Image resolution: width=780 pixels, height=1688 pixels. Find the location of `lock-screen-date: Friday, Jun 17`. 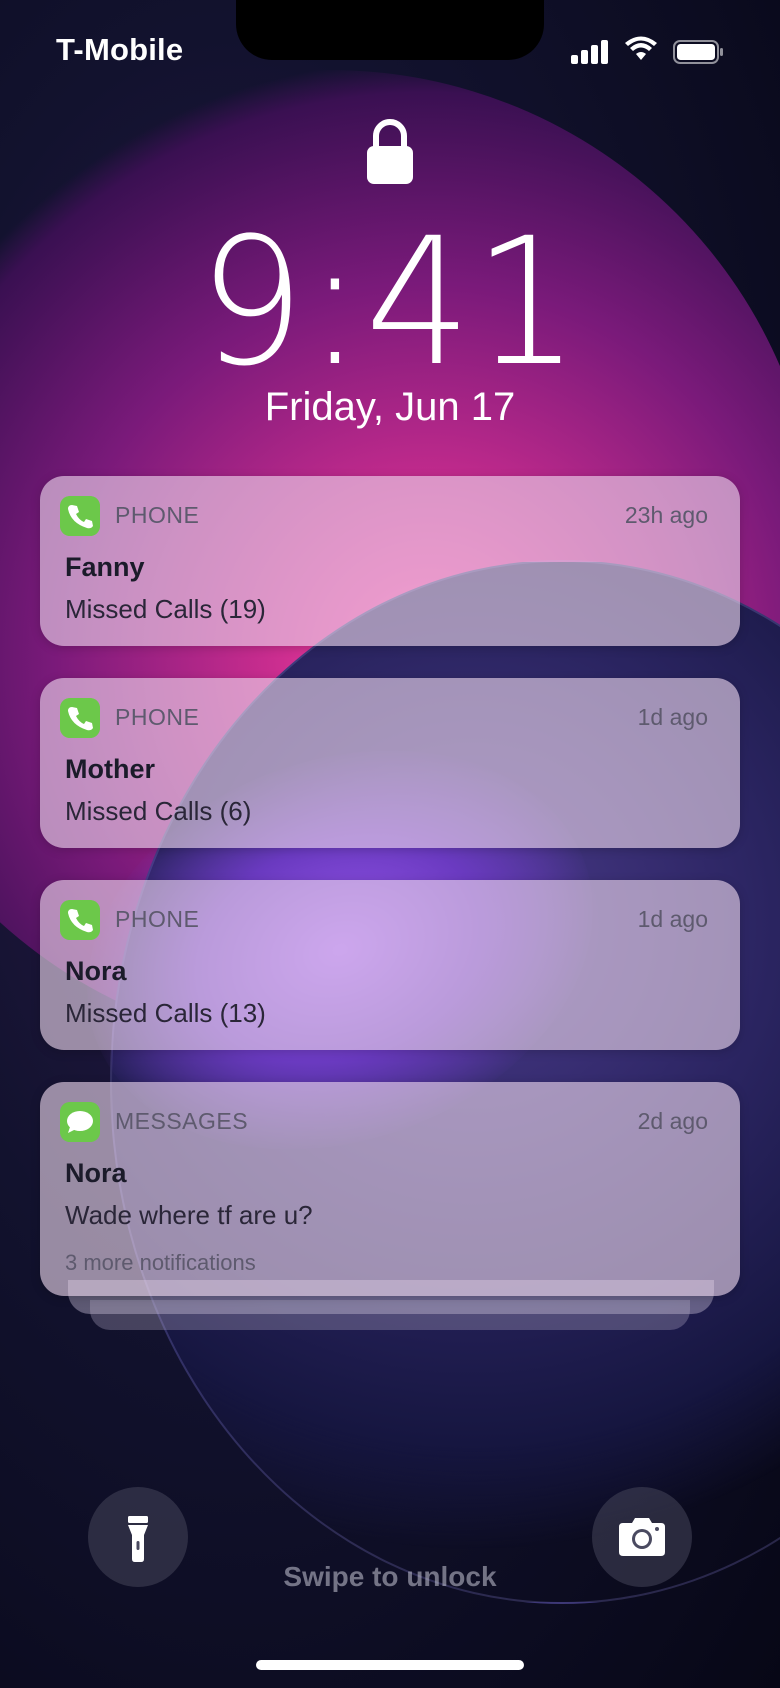

lock-screen-date: Friday, Jun 17 is located at coordinates (390, 407).